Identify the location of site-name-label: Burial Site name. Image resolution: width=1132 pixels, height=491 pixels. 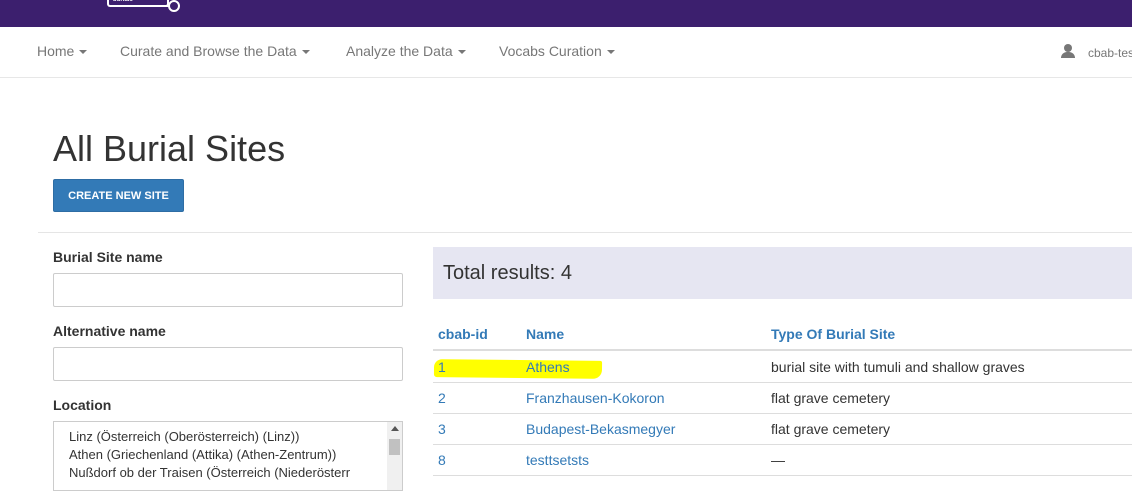
(108, 257).